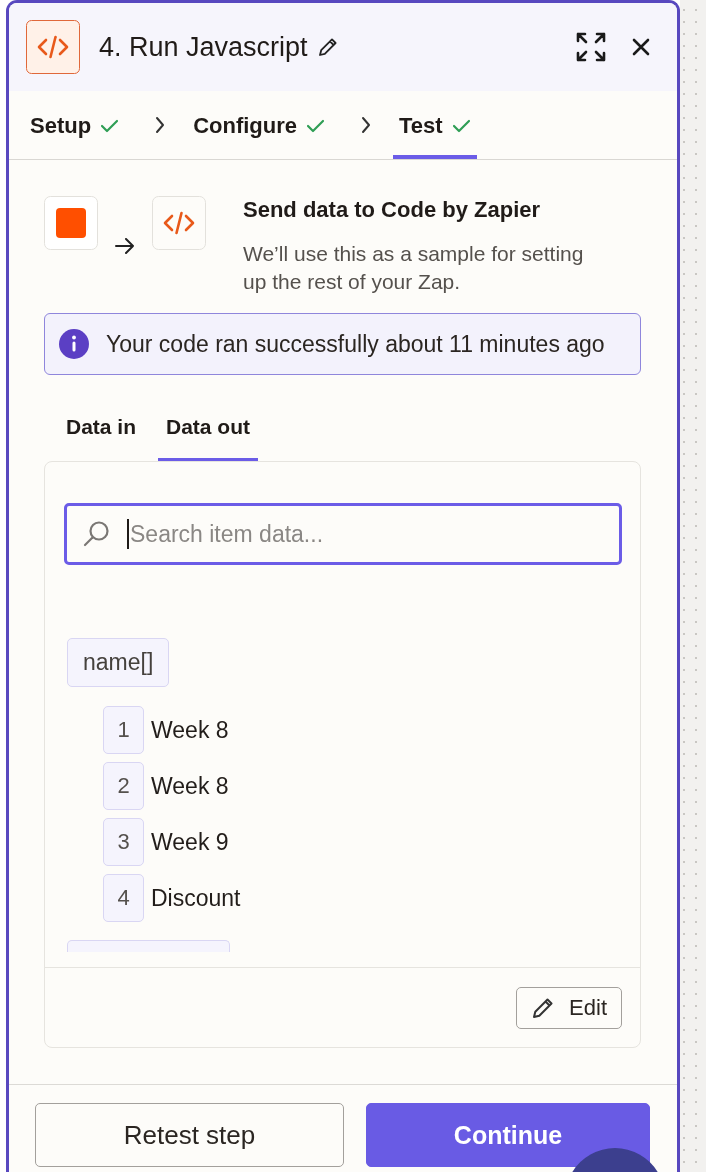 This screenshot has width=706, height=1172. Describe the element at coordinates (259, 125) in the screenshot. I see `step-tab: Configure` at that location.